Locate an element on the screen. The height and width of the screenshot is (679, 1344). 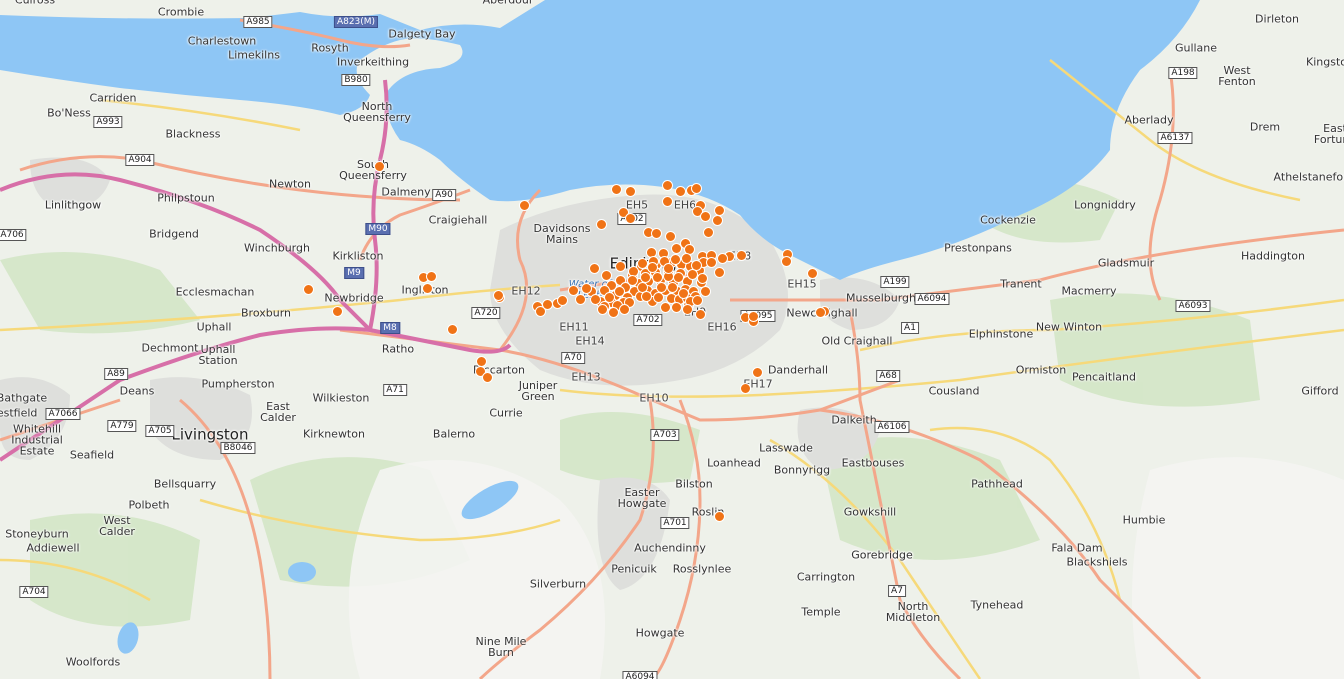
place-label: Howgate is located at coordinates (660, 633).